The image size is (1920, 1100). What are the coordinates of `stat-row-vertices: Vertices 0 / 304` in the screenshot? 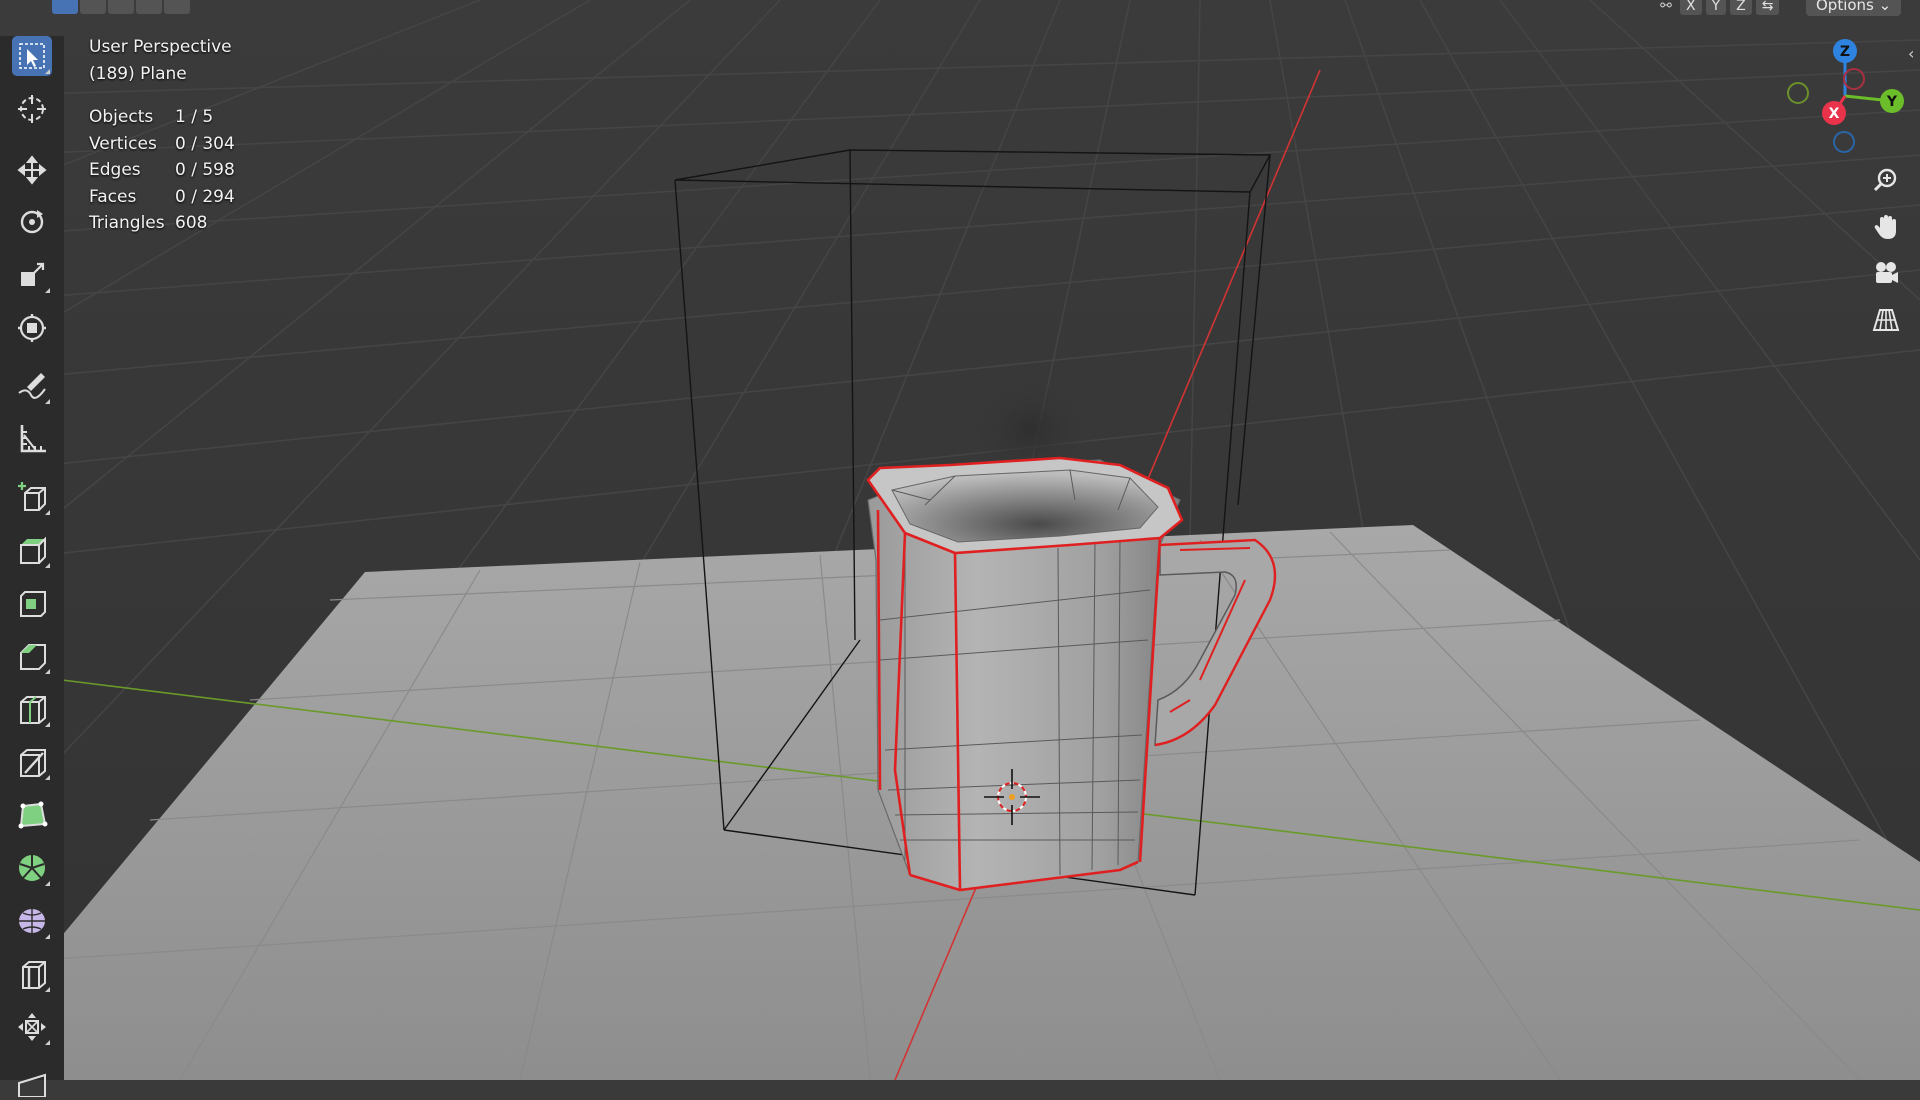 It's located at (162, 144).